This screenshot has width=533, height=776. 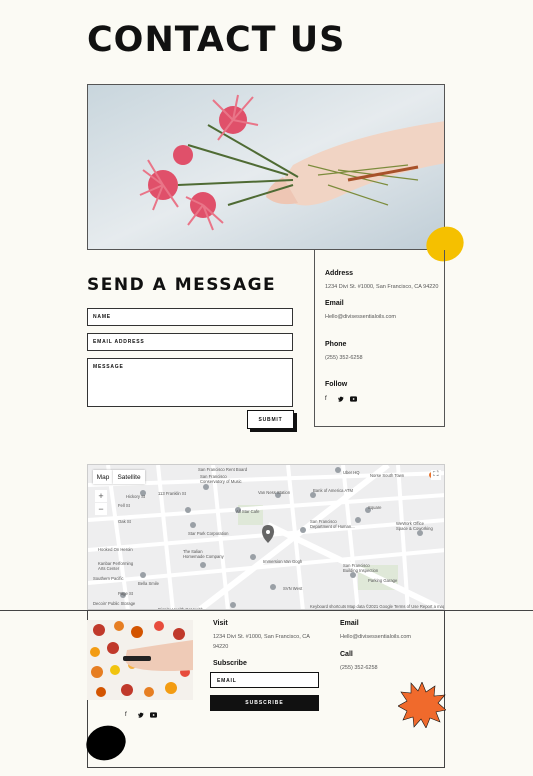 What do you see at coordinates (108, 367) in the screenshot?
I see `message-placeholder: MESSAGE` at bounding box center [108, 367].